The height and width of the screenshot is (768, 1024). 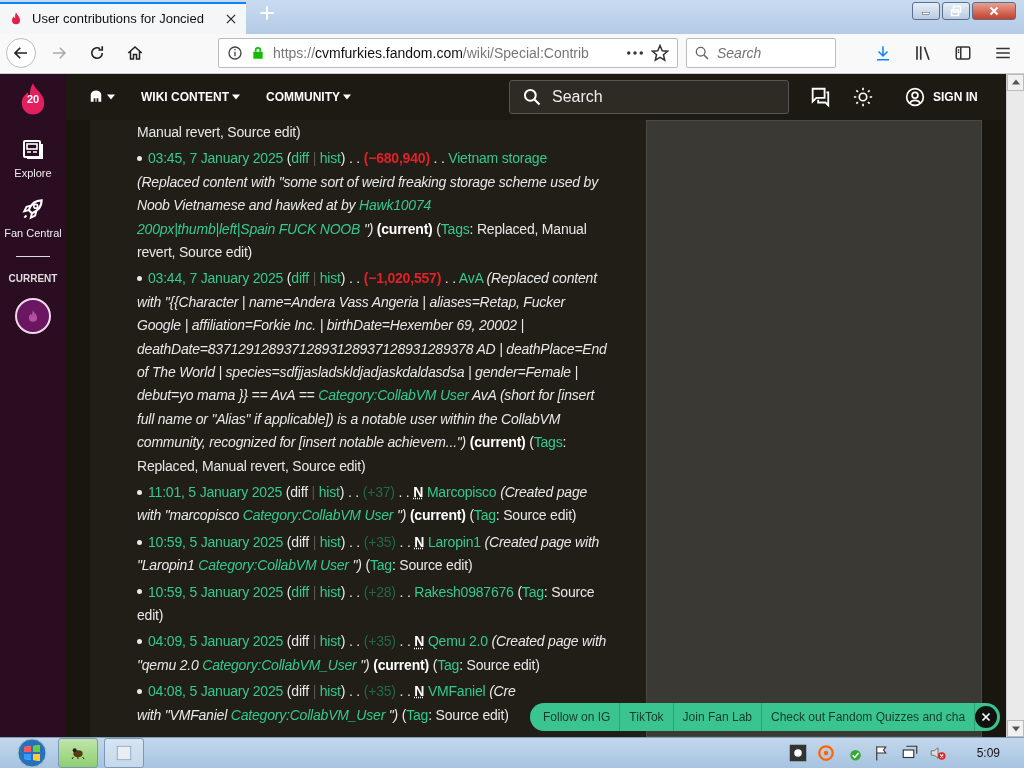 I want to click on contribution-entry: 10:59, 5 January 2025 (diff | hist) . . (+28) . . Rakesh0987676 (Tag: Source edit), so click(x=366, y=604).